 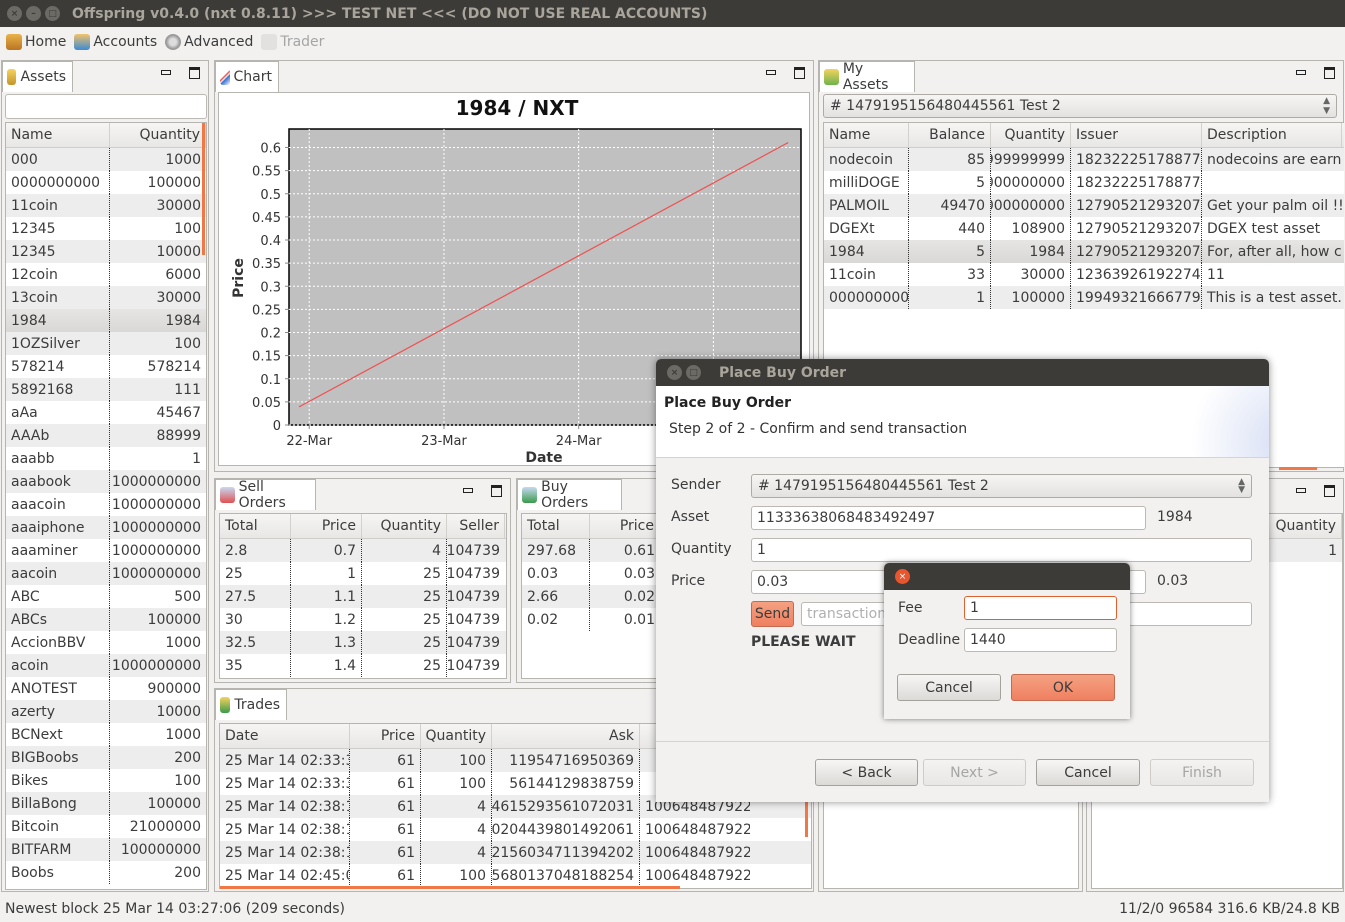 What do you see at coordinates (106, 573) in the screenshot?
I see `table-row: aacoin 1000000000` at bounding box center [106, 573].